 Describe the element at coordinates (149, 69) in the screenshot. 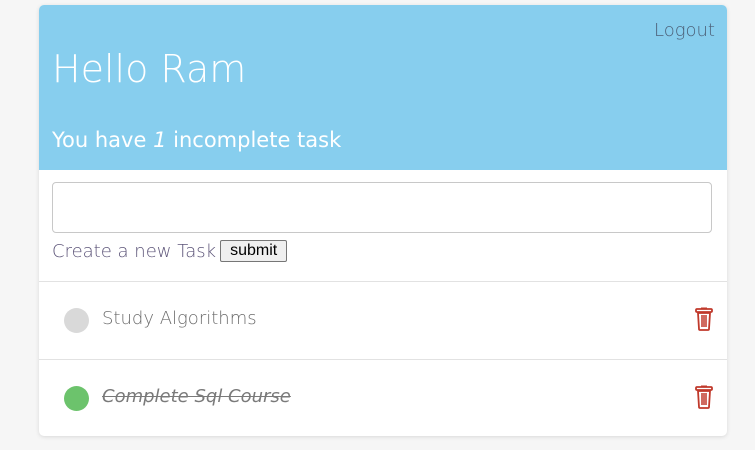

I see `greeting-title: Hello Ram` at that location.